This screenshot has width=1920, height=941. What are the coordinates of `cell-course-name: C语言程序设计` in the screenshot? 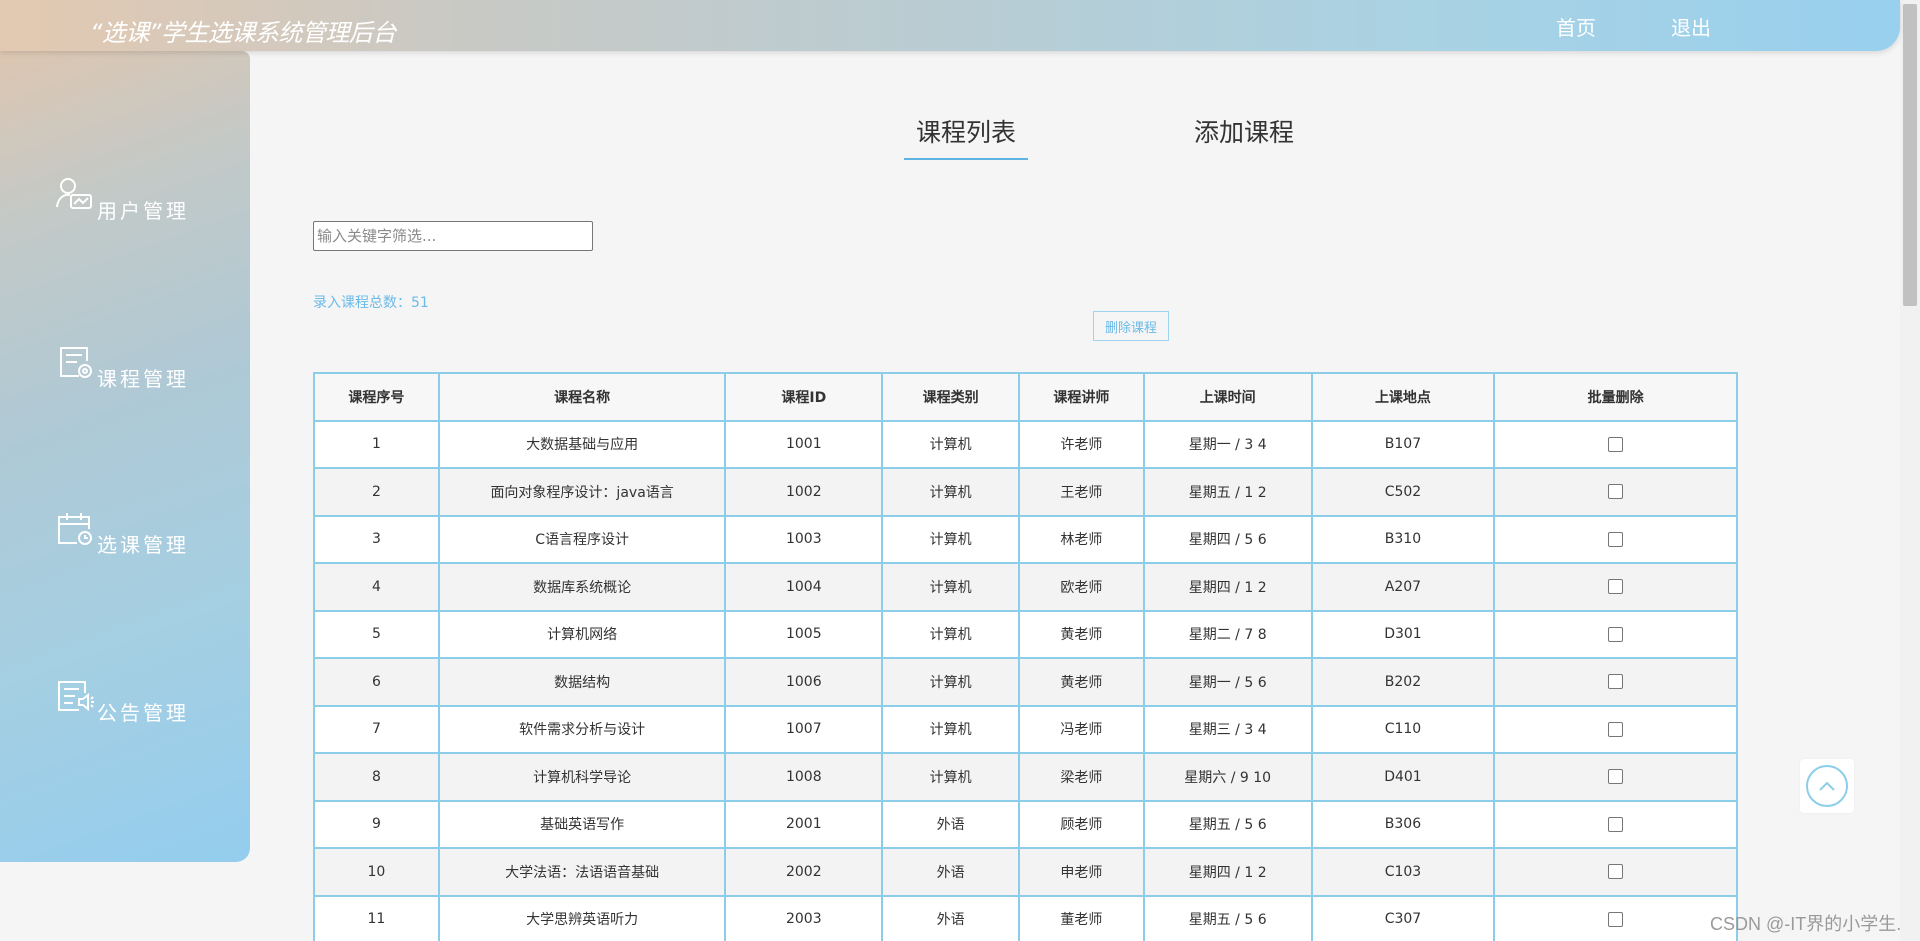 It's located at (582, 539).